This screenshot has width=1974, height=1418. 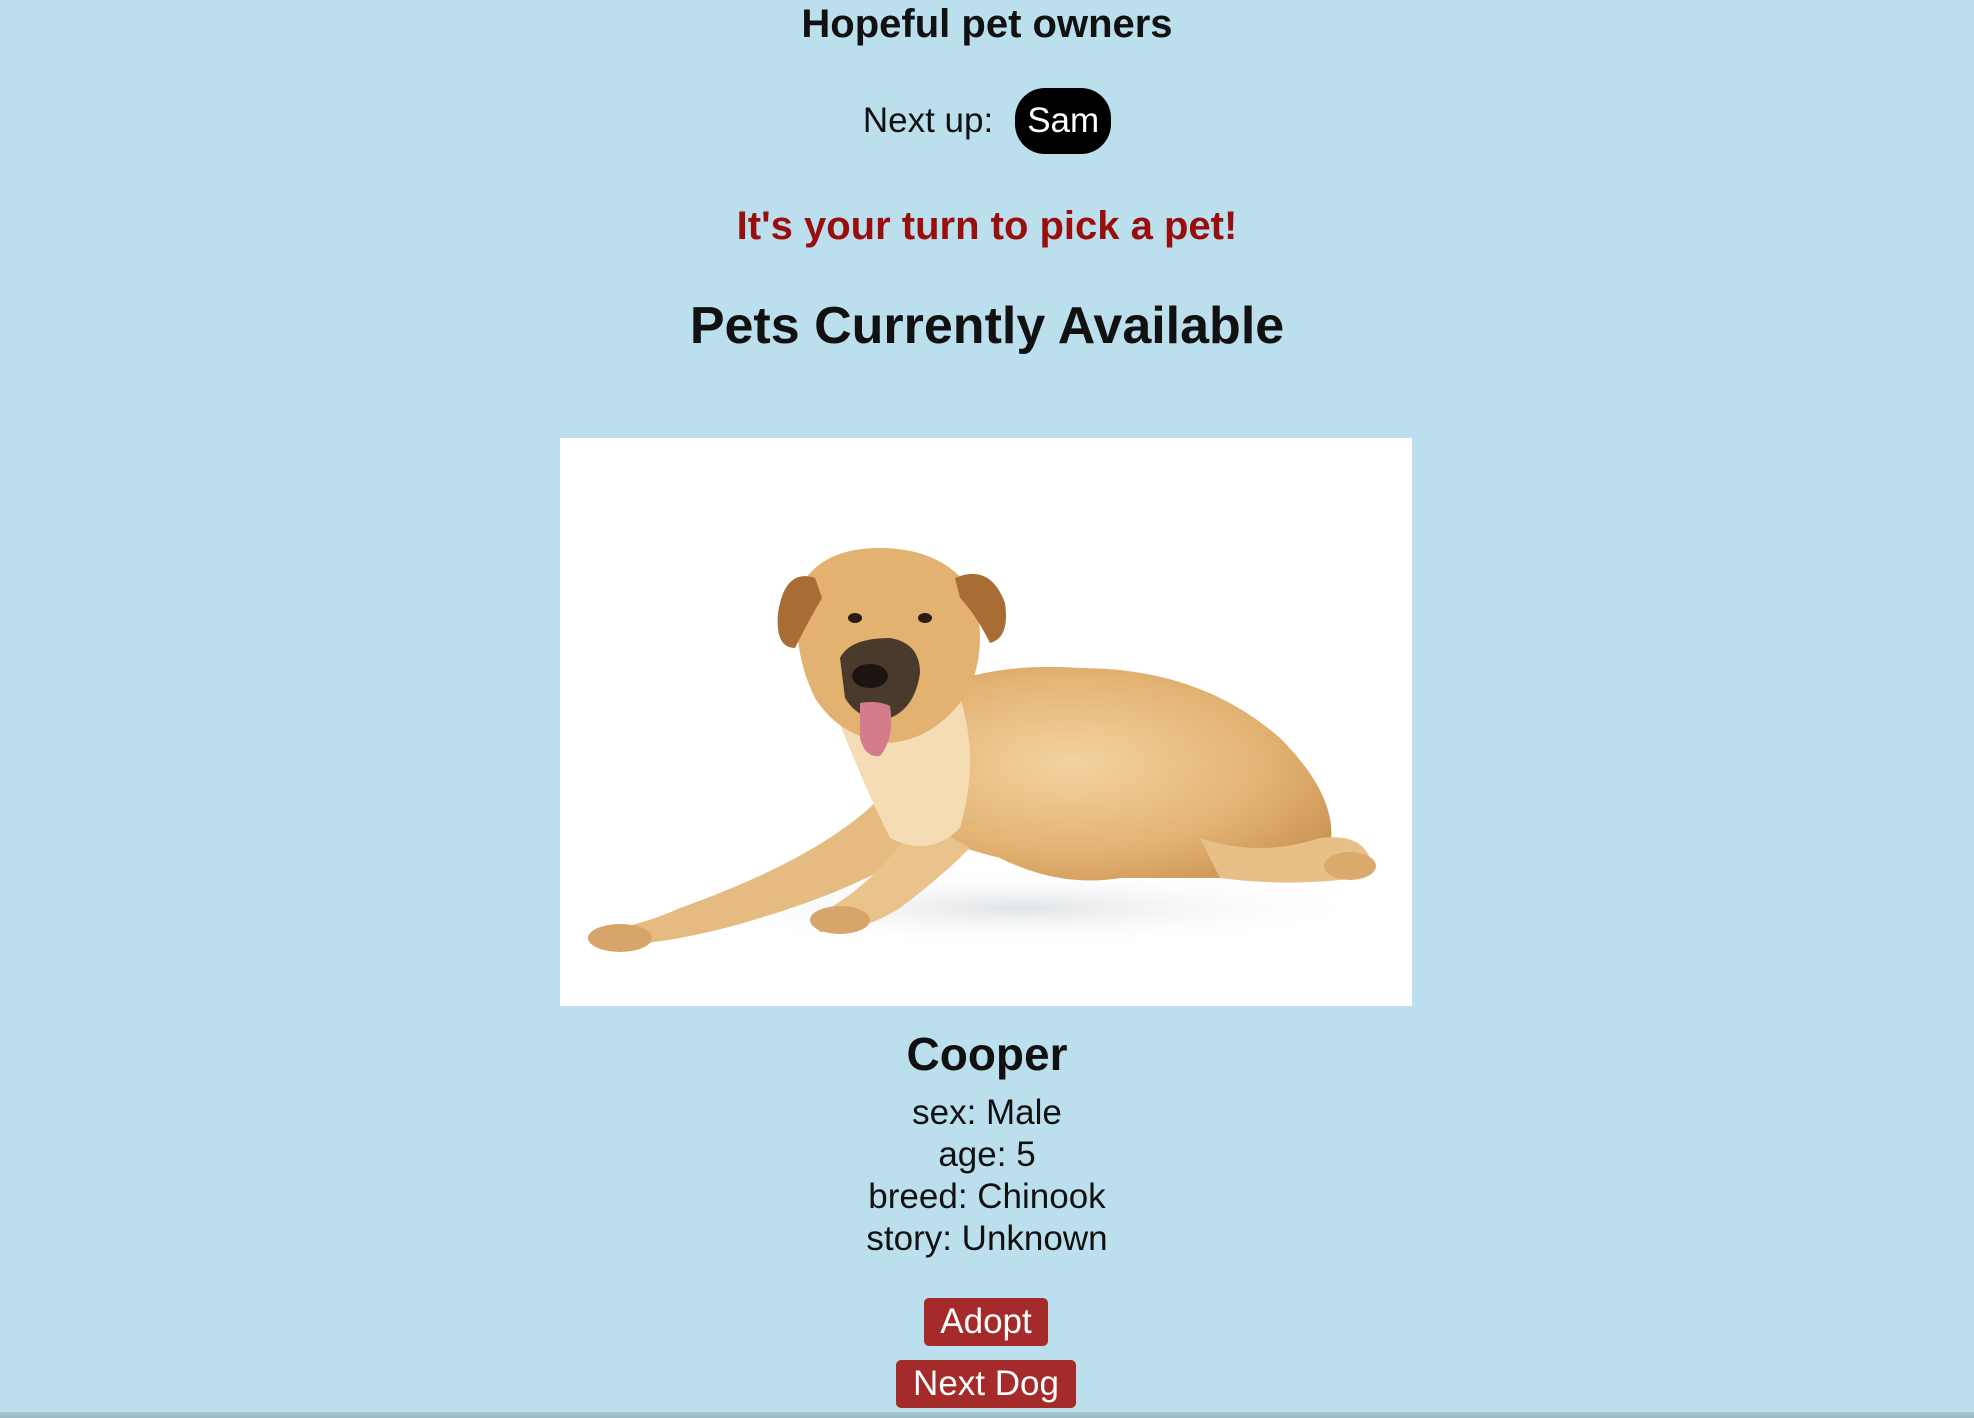 I want to click on next-up-name-badge: Sam, so click(x=1063, y=121).